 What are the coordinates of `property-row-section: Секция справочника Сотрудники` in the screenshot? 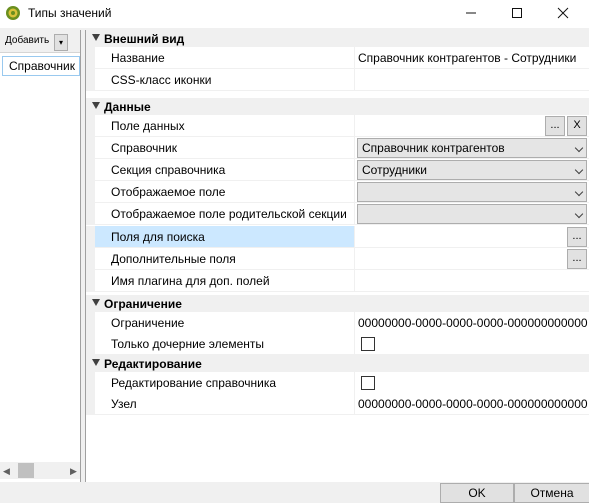 It's located at (337, 170).